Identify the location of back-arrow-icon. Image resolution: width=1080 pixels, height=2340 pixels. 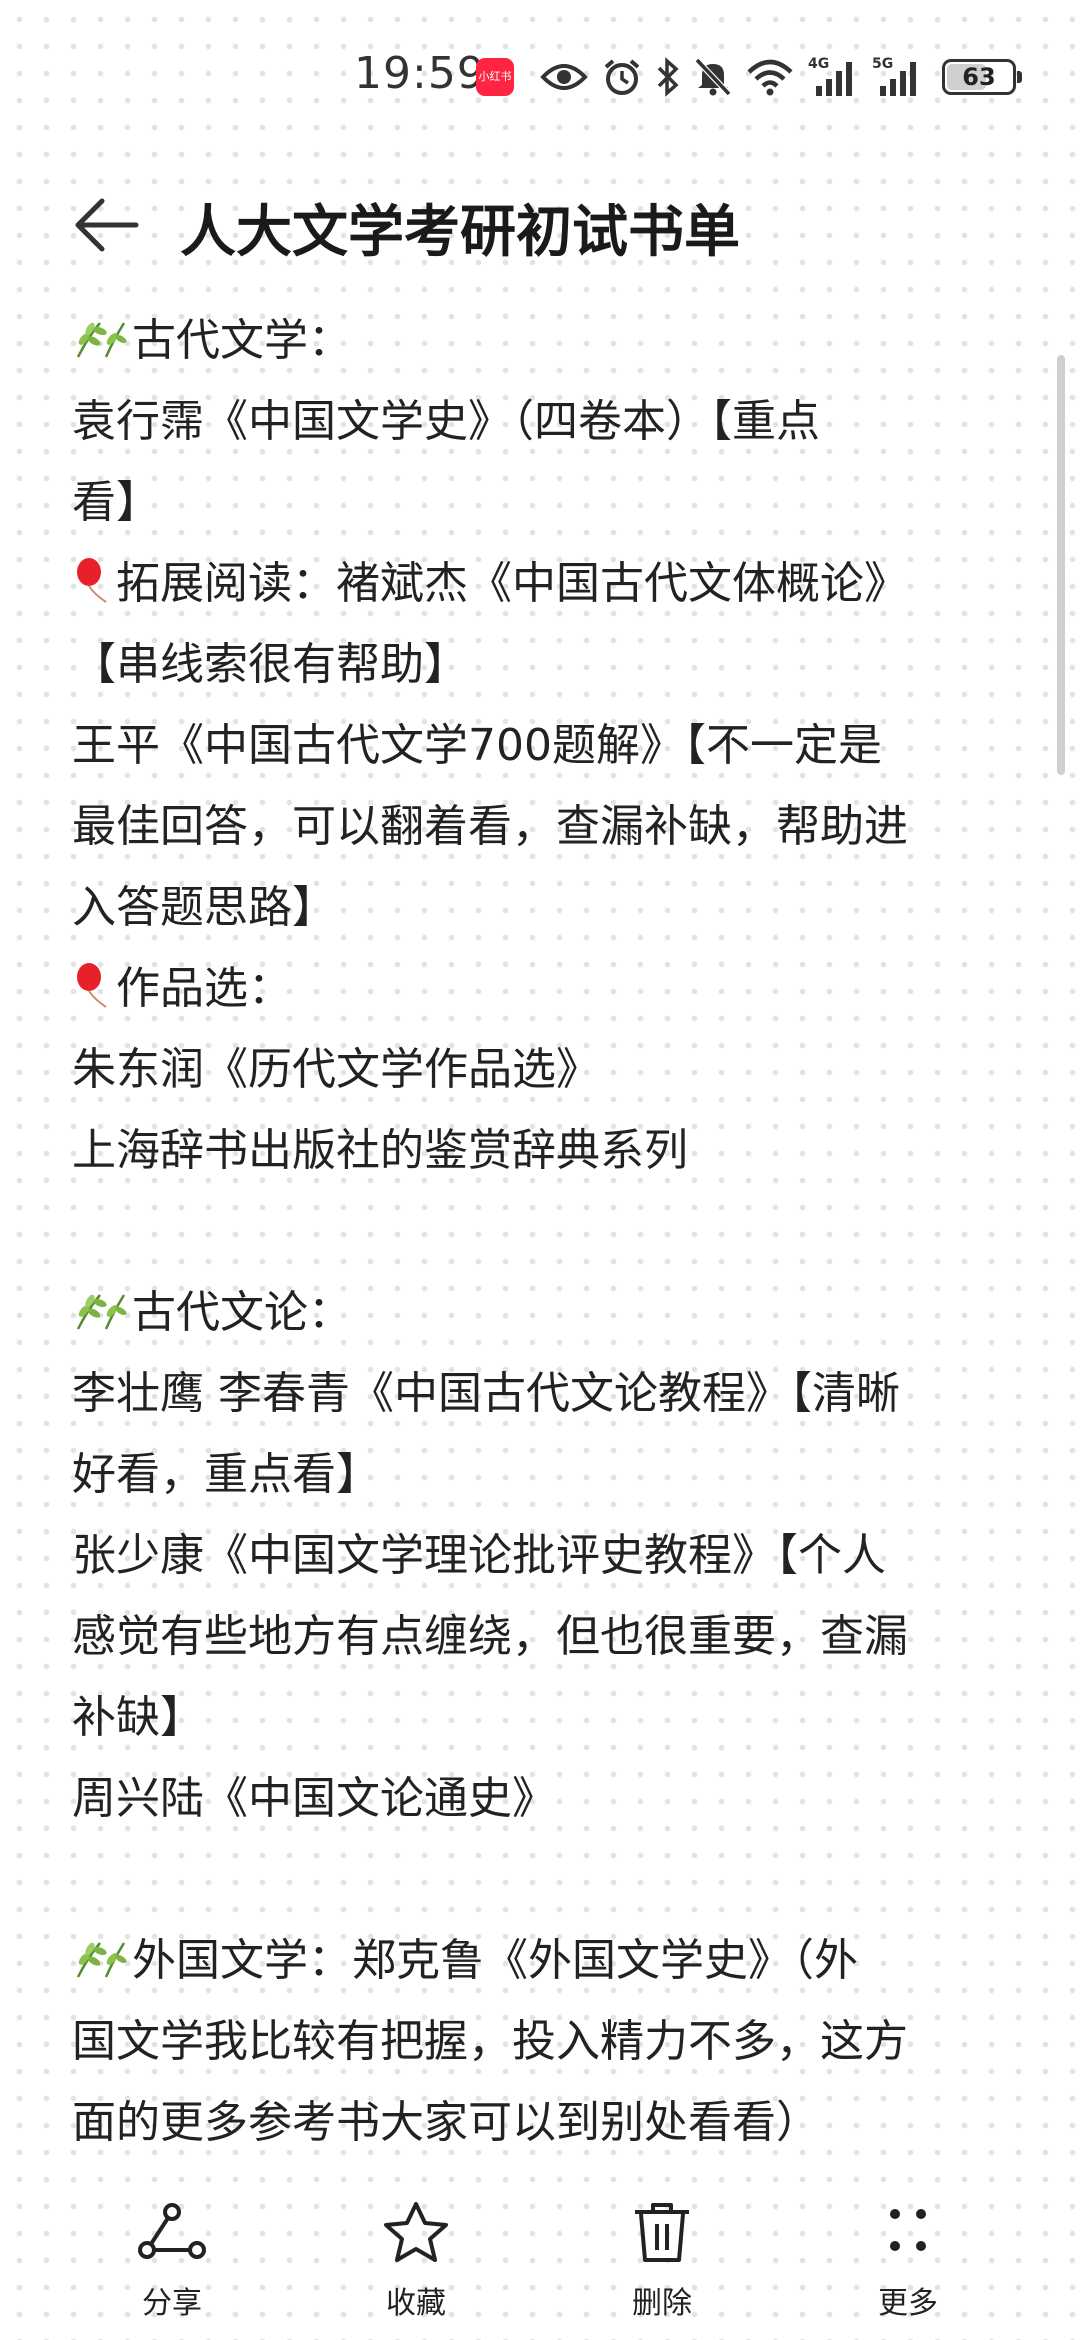
(107, 225).